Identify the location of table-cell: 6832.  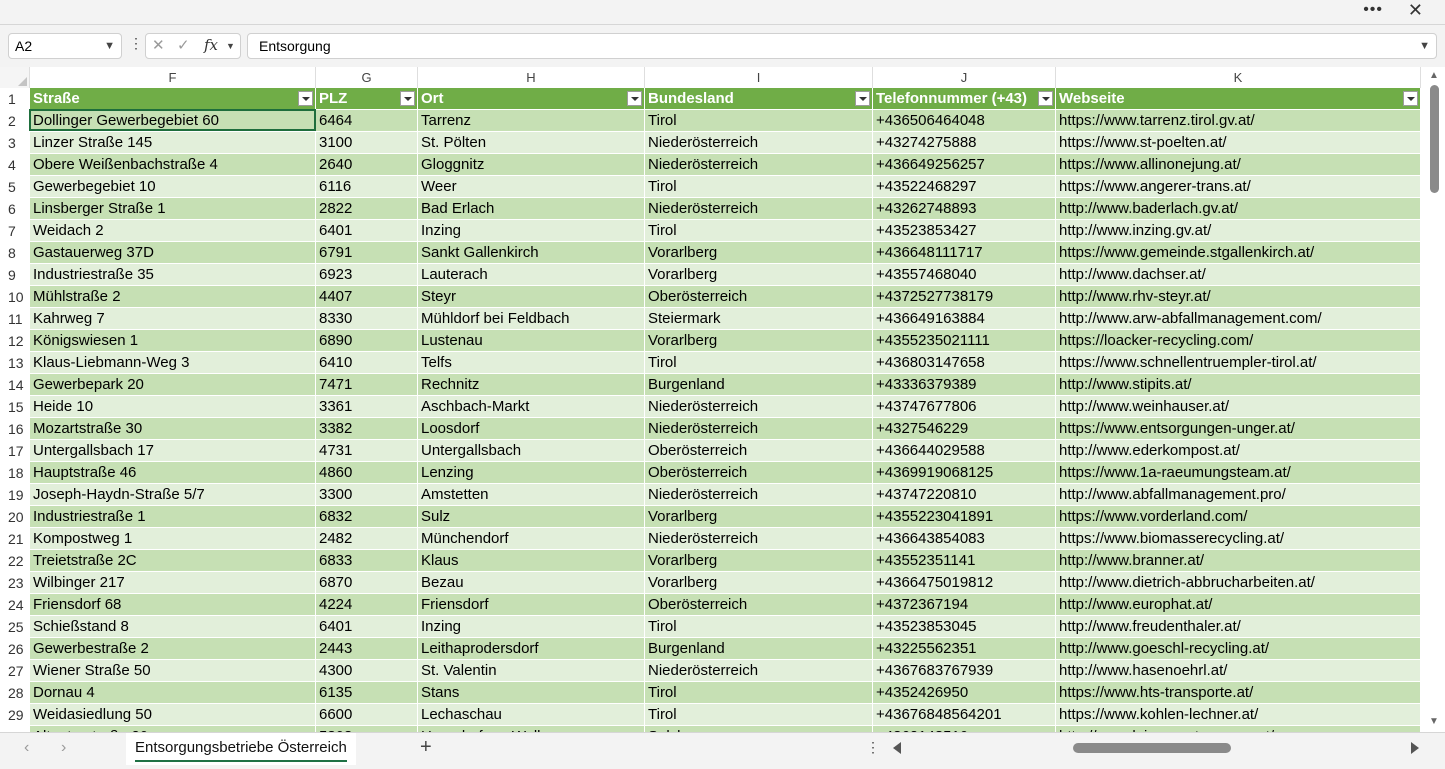
(367, 517).